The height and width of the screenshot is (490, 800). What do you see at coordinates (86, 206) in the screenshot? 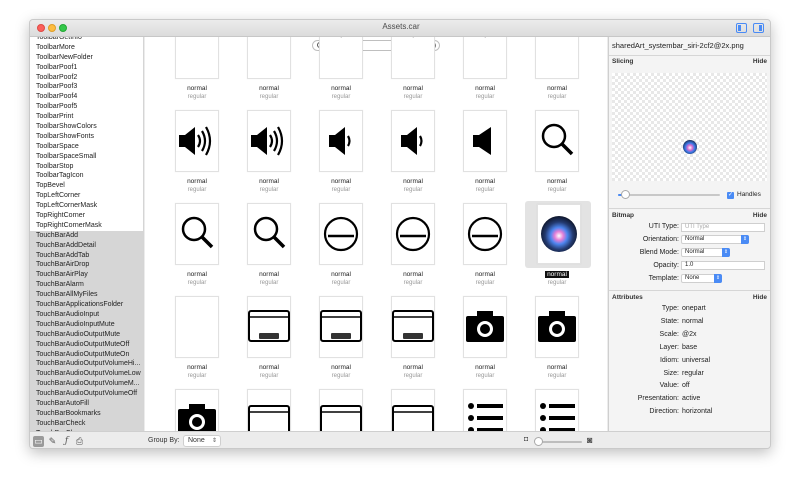
I see `sidebar-item: TopLeftCornerMask` at bounding box center [86, 206].